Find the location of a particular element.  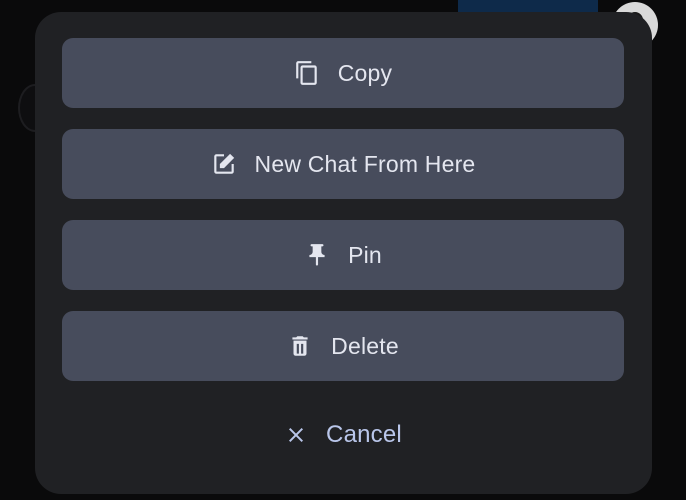

copy-button: Copy is located at coordinates (343, 73).